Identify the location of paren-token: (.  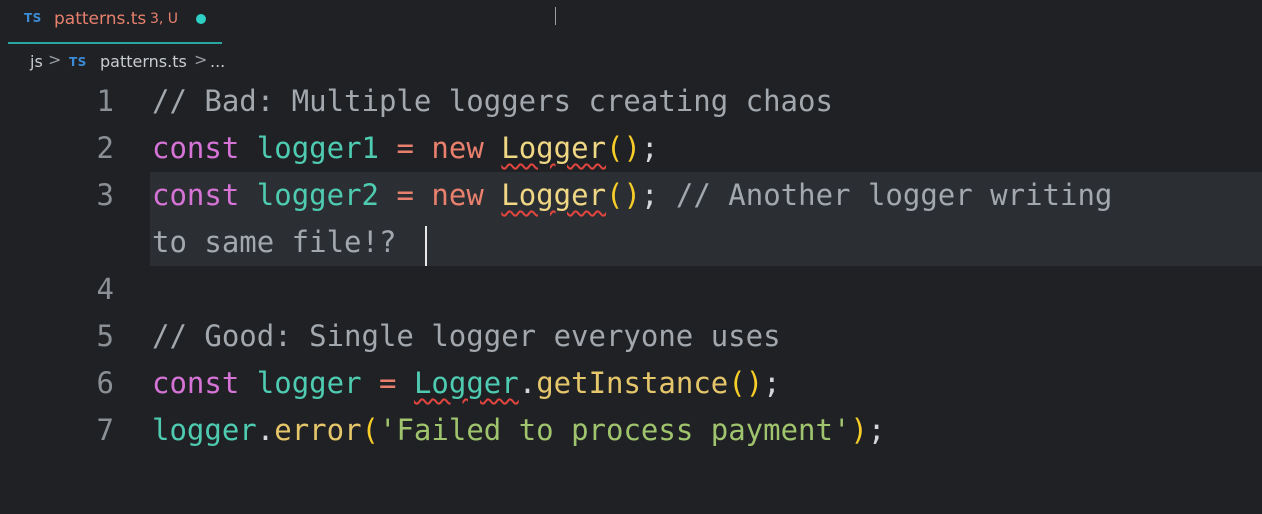
(370, 430).